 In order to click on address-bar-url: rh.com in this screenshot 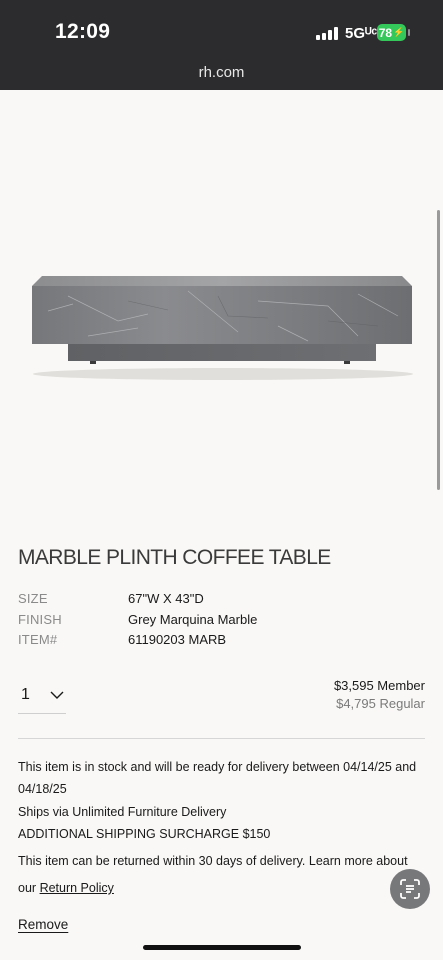, I will do `click(221, 72)`.